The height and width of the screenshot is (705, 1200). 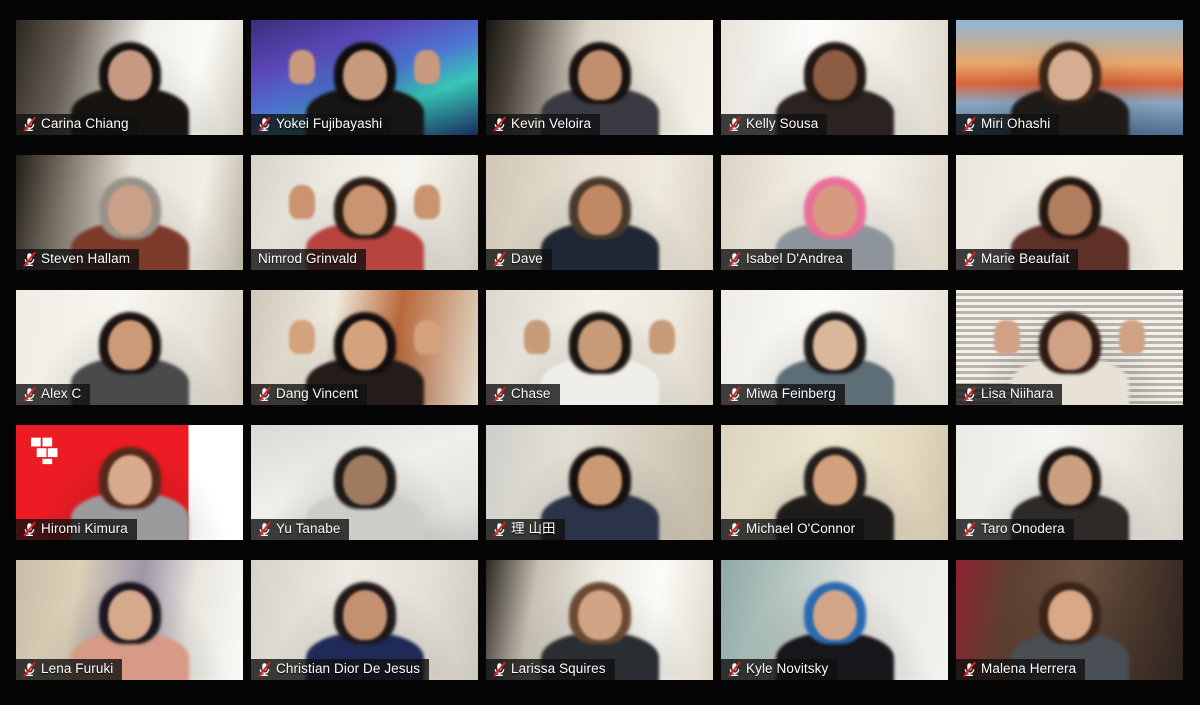 What do you see at coordinates (787, 668) in the screenshot?
I see `participant-name-label: Kyle Novitsky` at bounding box center [787, 668].